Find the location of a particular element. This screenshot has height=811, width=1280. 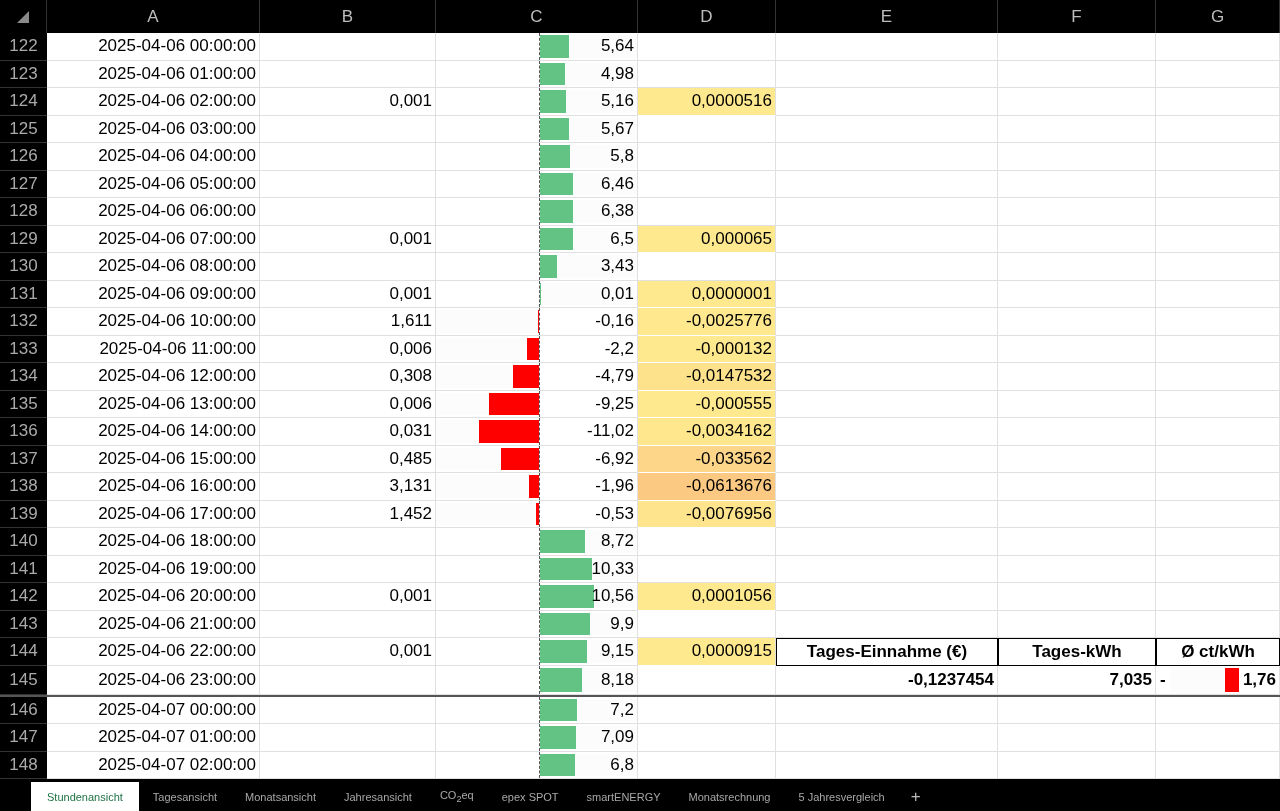

row-number: 133 is located at coordinates (23, 349).